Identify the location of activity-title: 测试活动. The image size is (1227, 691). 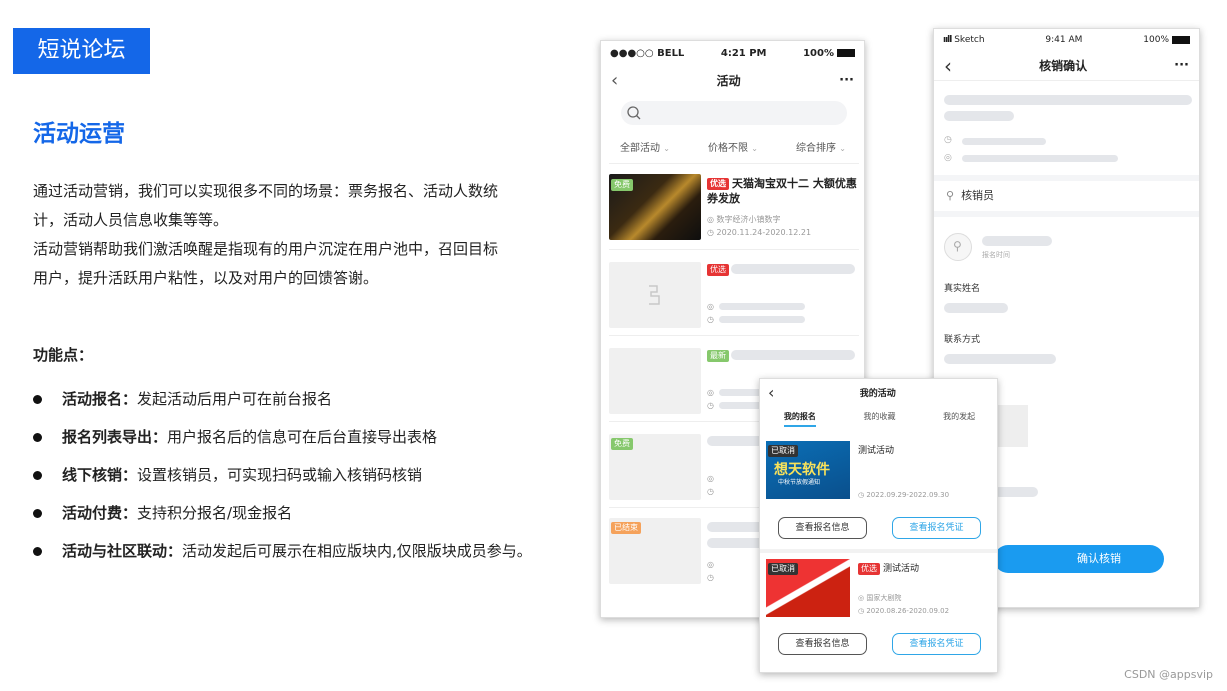
(876, 451).